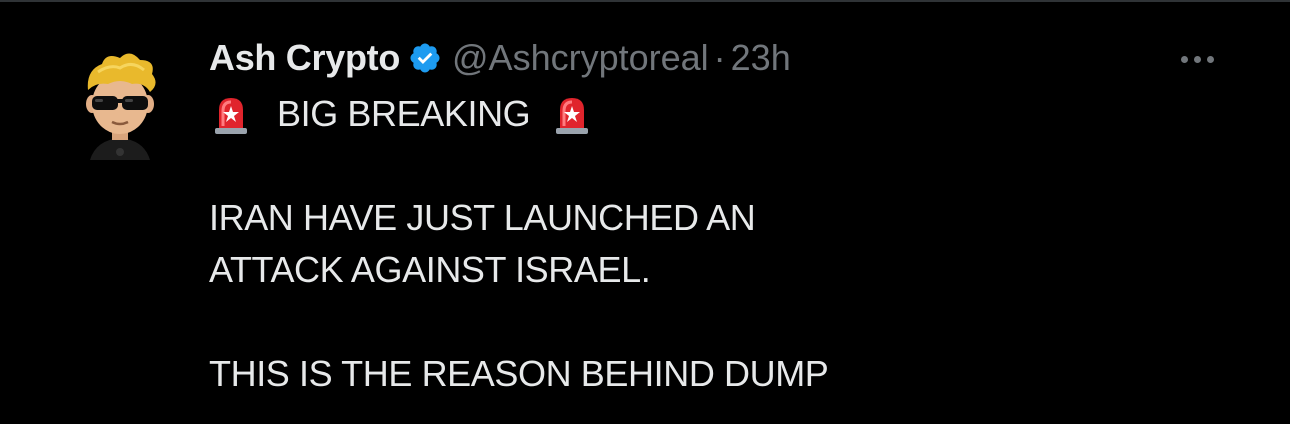 The image size is (1290, 424). I want to click on author-handle: @Ashcryptoreal, so click(580, 58).